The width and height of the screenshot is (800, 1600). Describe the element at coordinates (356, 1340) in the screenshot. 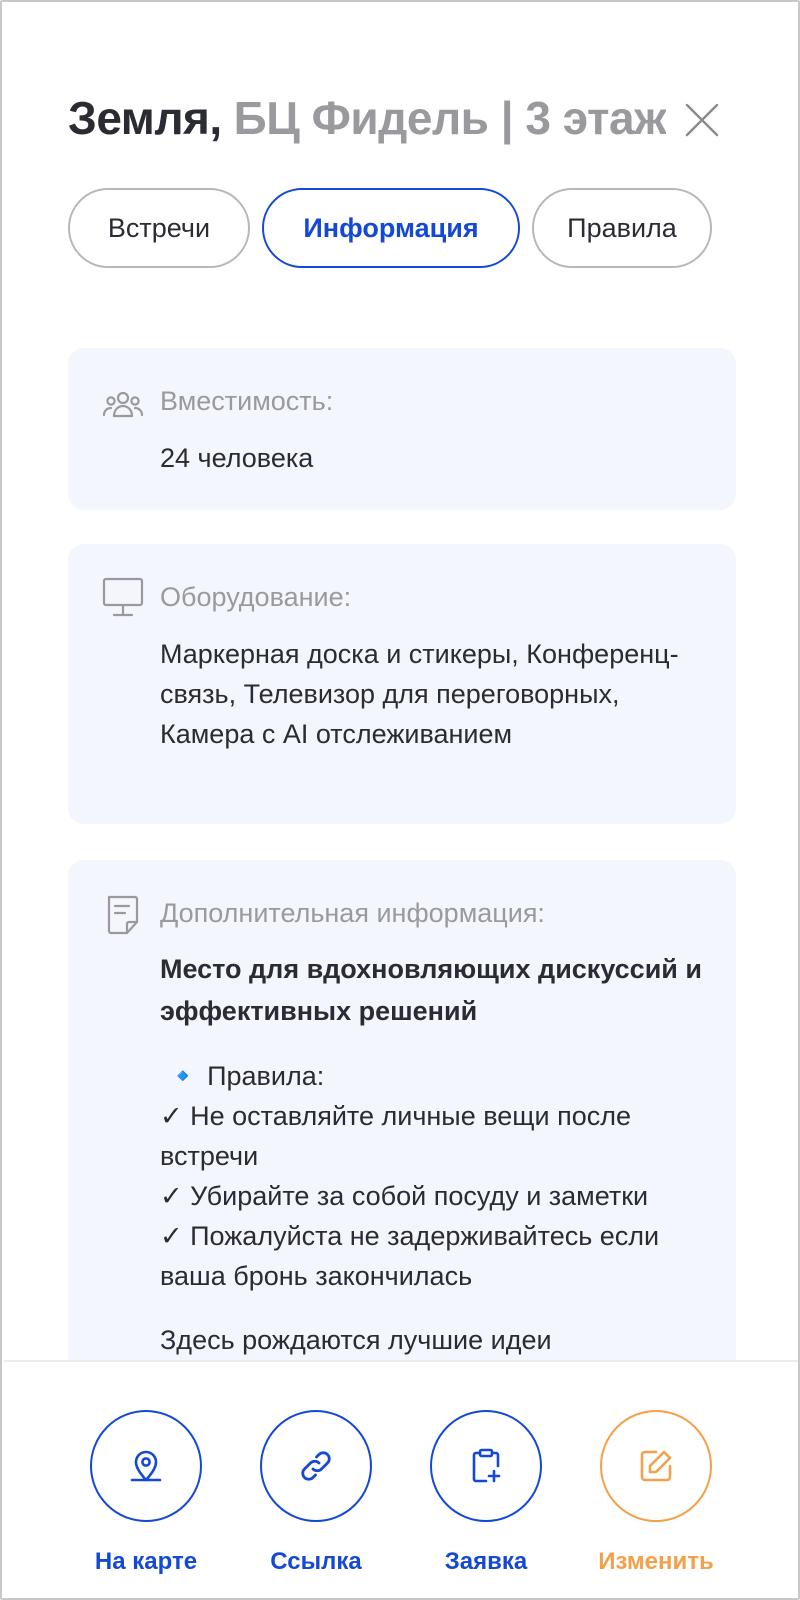

I see `extra-info-tail: Здесь рождаются лучшие идеи` at that location.